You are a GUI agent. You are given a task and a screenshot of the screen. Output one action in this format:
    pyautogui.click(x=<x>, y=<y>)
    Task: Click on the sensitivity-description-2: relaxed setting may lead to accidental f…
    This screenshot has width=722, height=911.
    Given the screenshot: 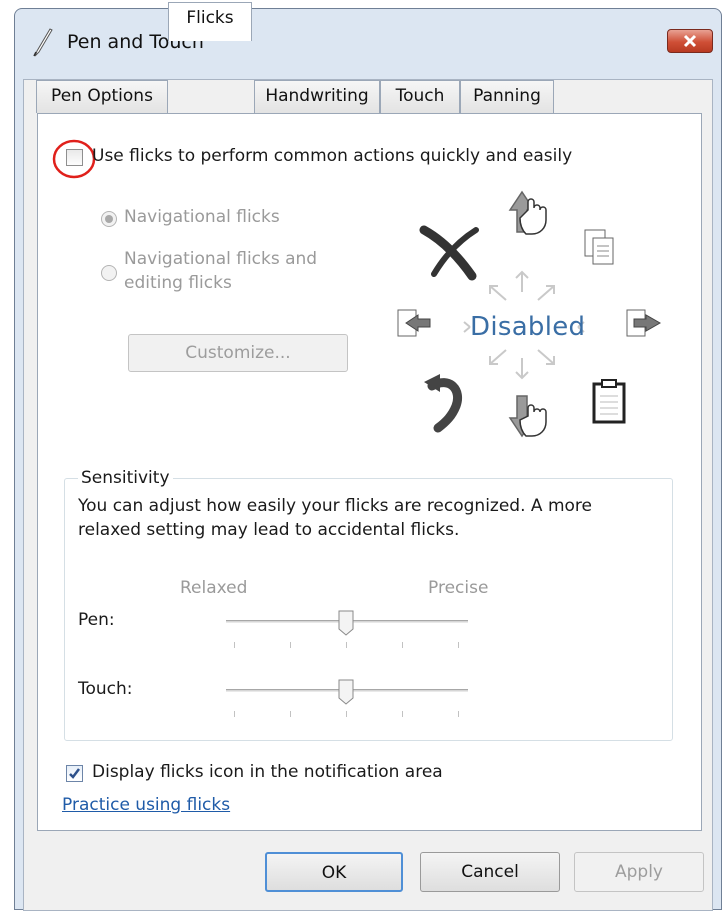 What is the action you would take?
    pyautogui.click(x=269, y=530)
    